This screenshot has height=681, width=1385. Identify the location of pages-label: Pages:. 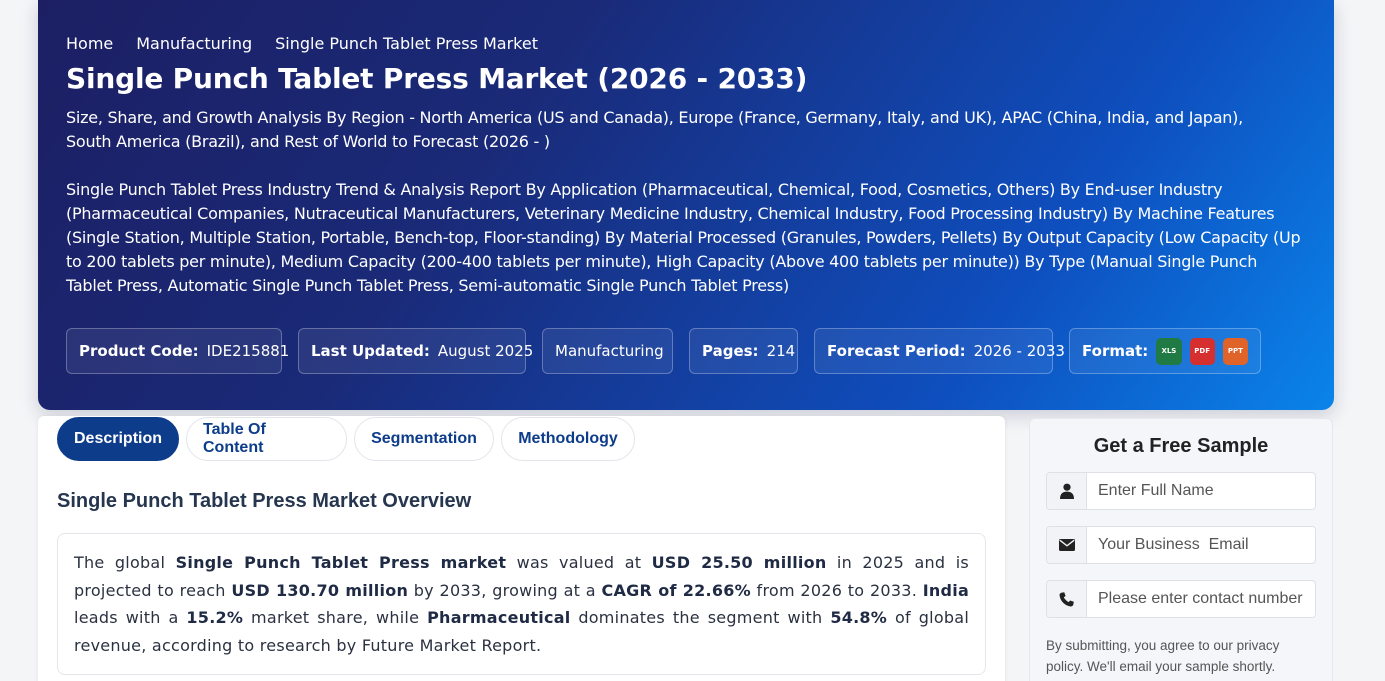
(730, 351).